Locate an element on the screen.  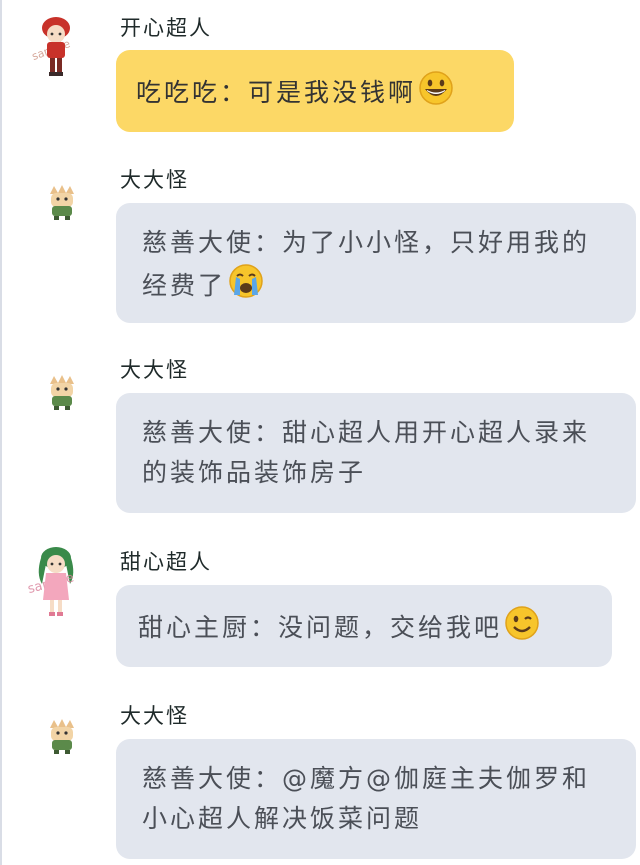
winking-face-emoji is located at coordinates (522, 629).